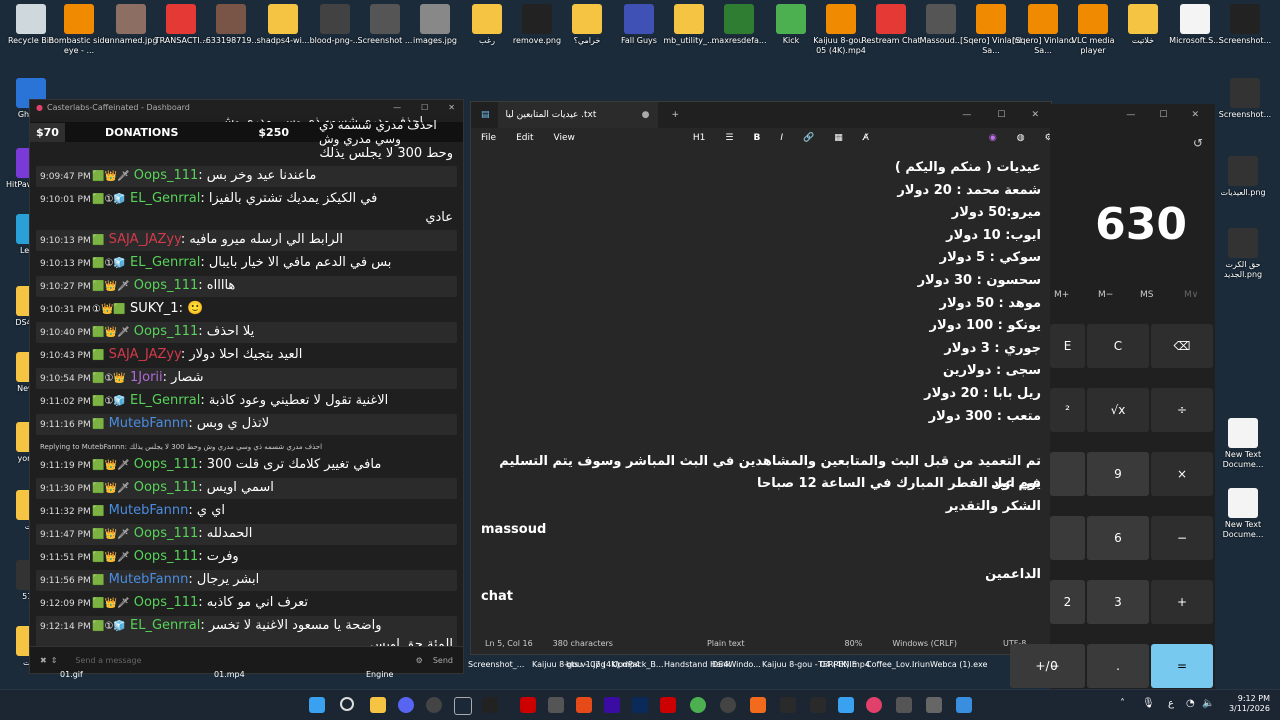 This screenshot has width=1280, height=720. I want to click on desktop-icon-label: bts.v1.jpg, so click(586, 664).